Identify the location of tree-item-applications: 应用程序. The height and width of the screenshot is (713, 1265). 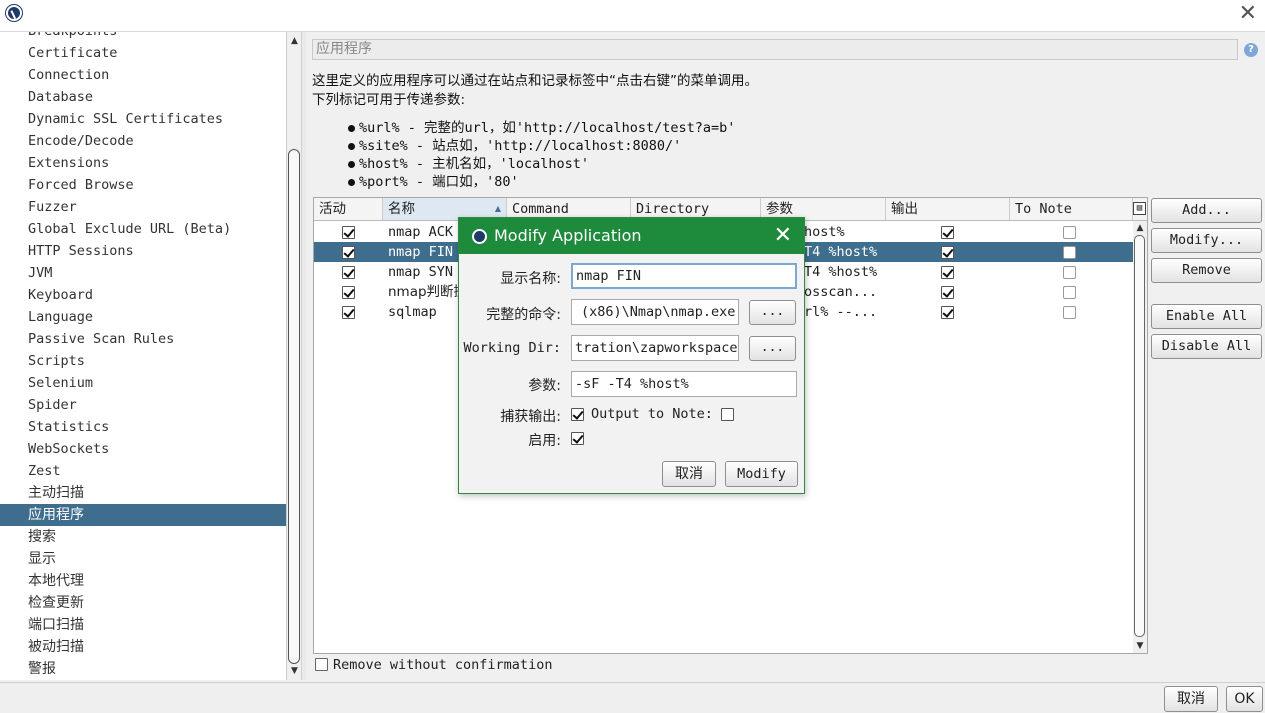
(143, 515).